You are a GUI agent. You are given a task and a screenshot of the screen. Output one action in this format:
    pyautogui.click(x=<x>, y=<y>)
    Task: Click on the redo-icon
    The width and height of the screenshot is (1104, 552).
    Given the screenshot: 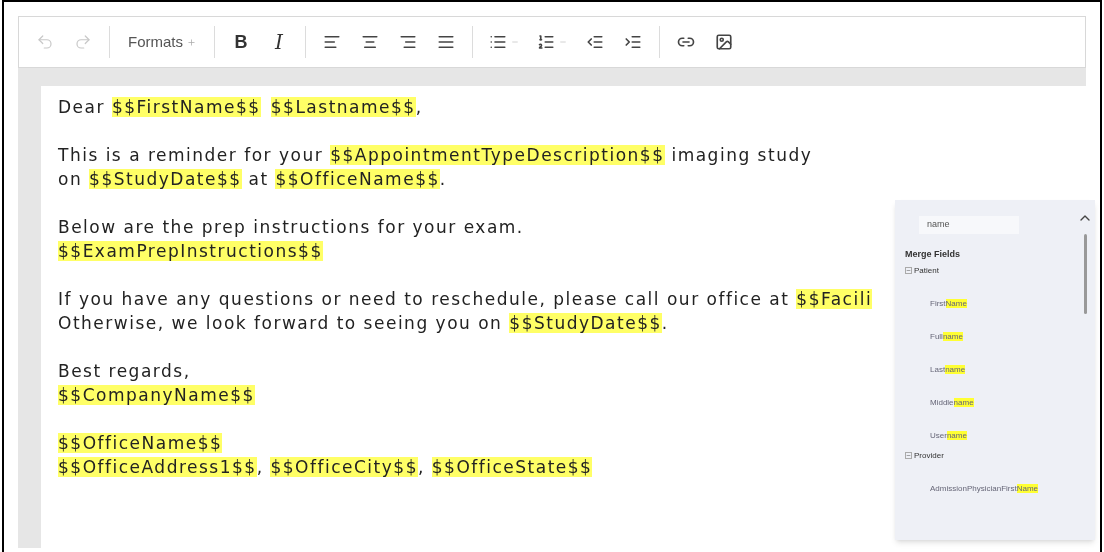 What is the action you would take?
    pyautogui.click(x=83, y=42)
    